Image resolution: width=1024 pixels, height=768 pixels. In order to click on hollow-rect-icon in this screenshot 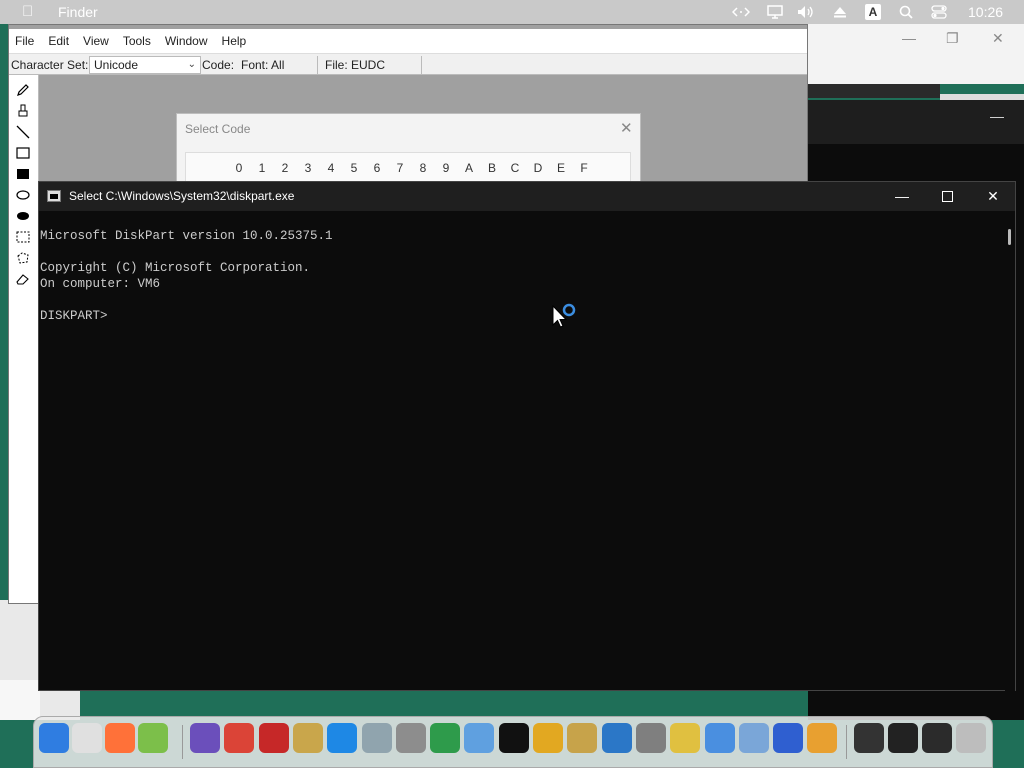, I will do `click(23, 153)`.